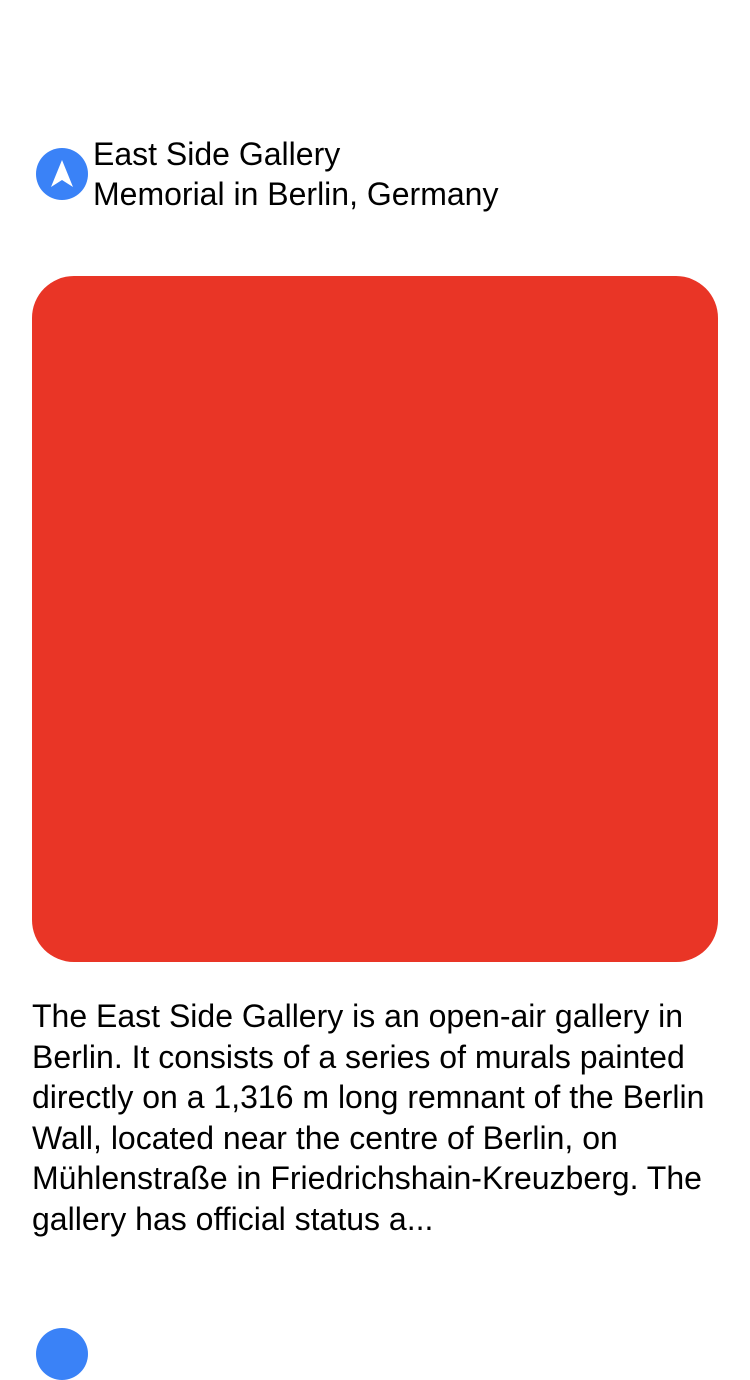 This screenshot has height=1380, width=750. I want to click on place-title: East Side Gallery, so click(217, 154).